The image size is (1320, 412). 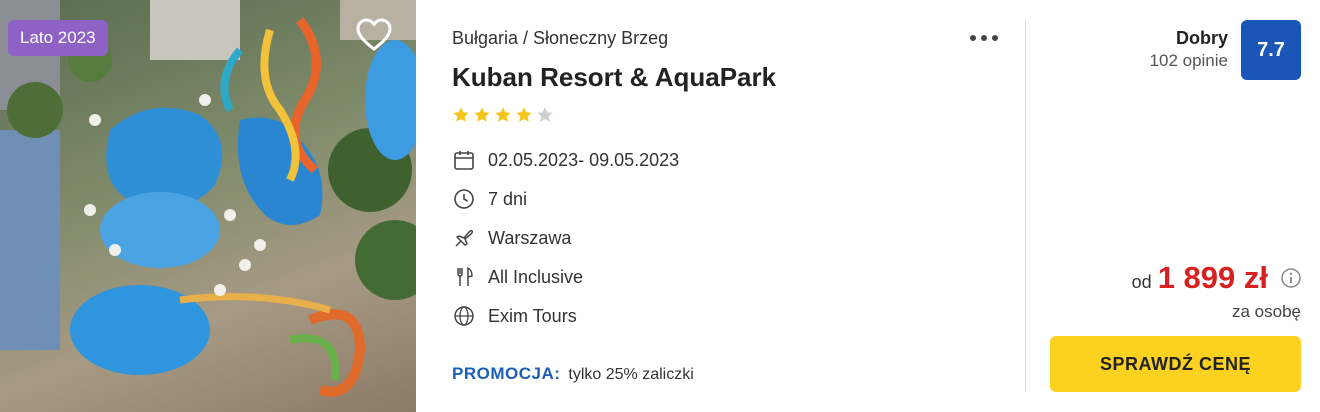 I want to click on operator-text: Exim Tours, so click(x=532, y=315).